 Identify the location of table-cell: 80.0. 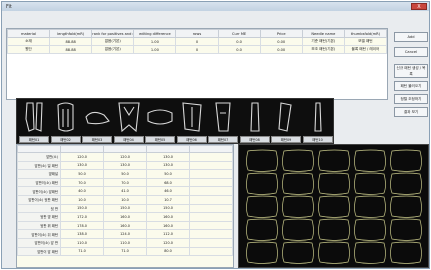
(168, 251).